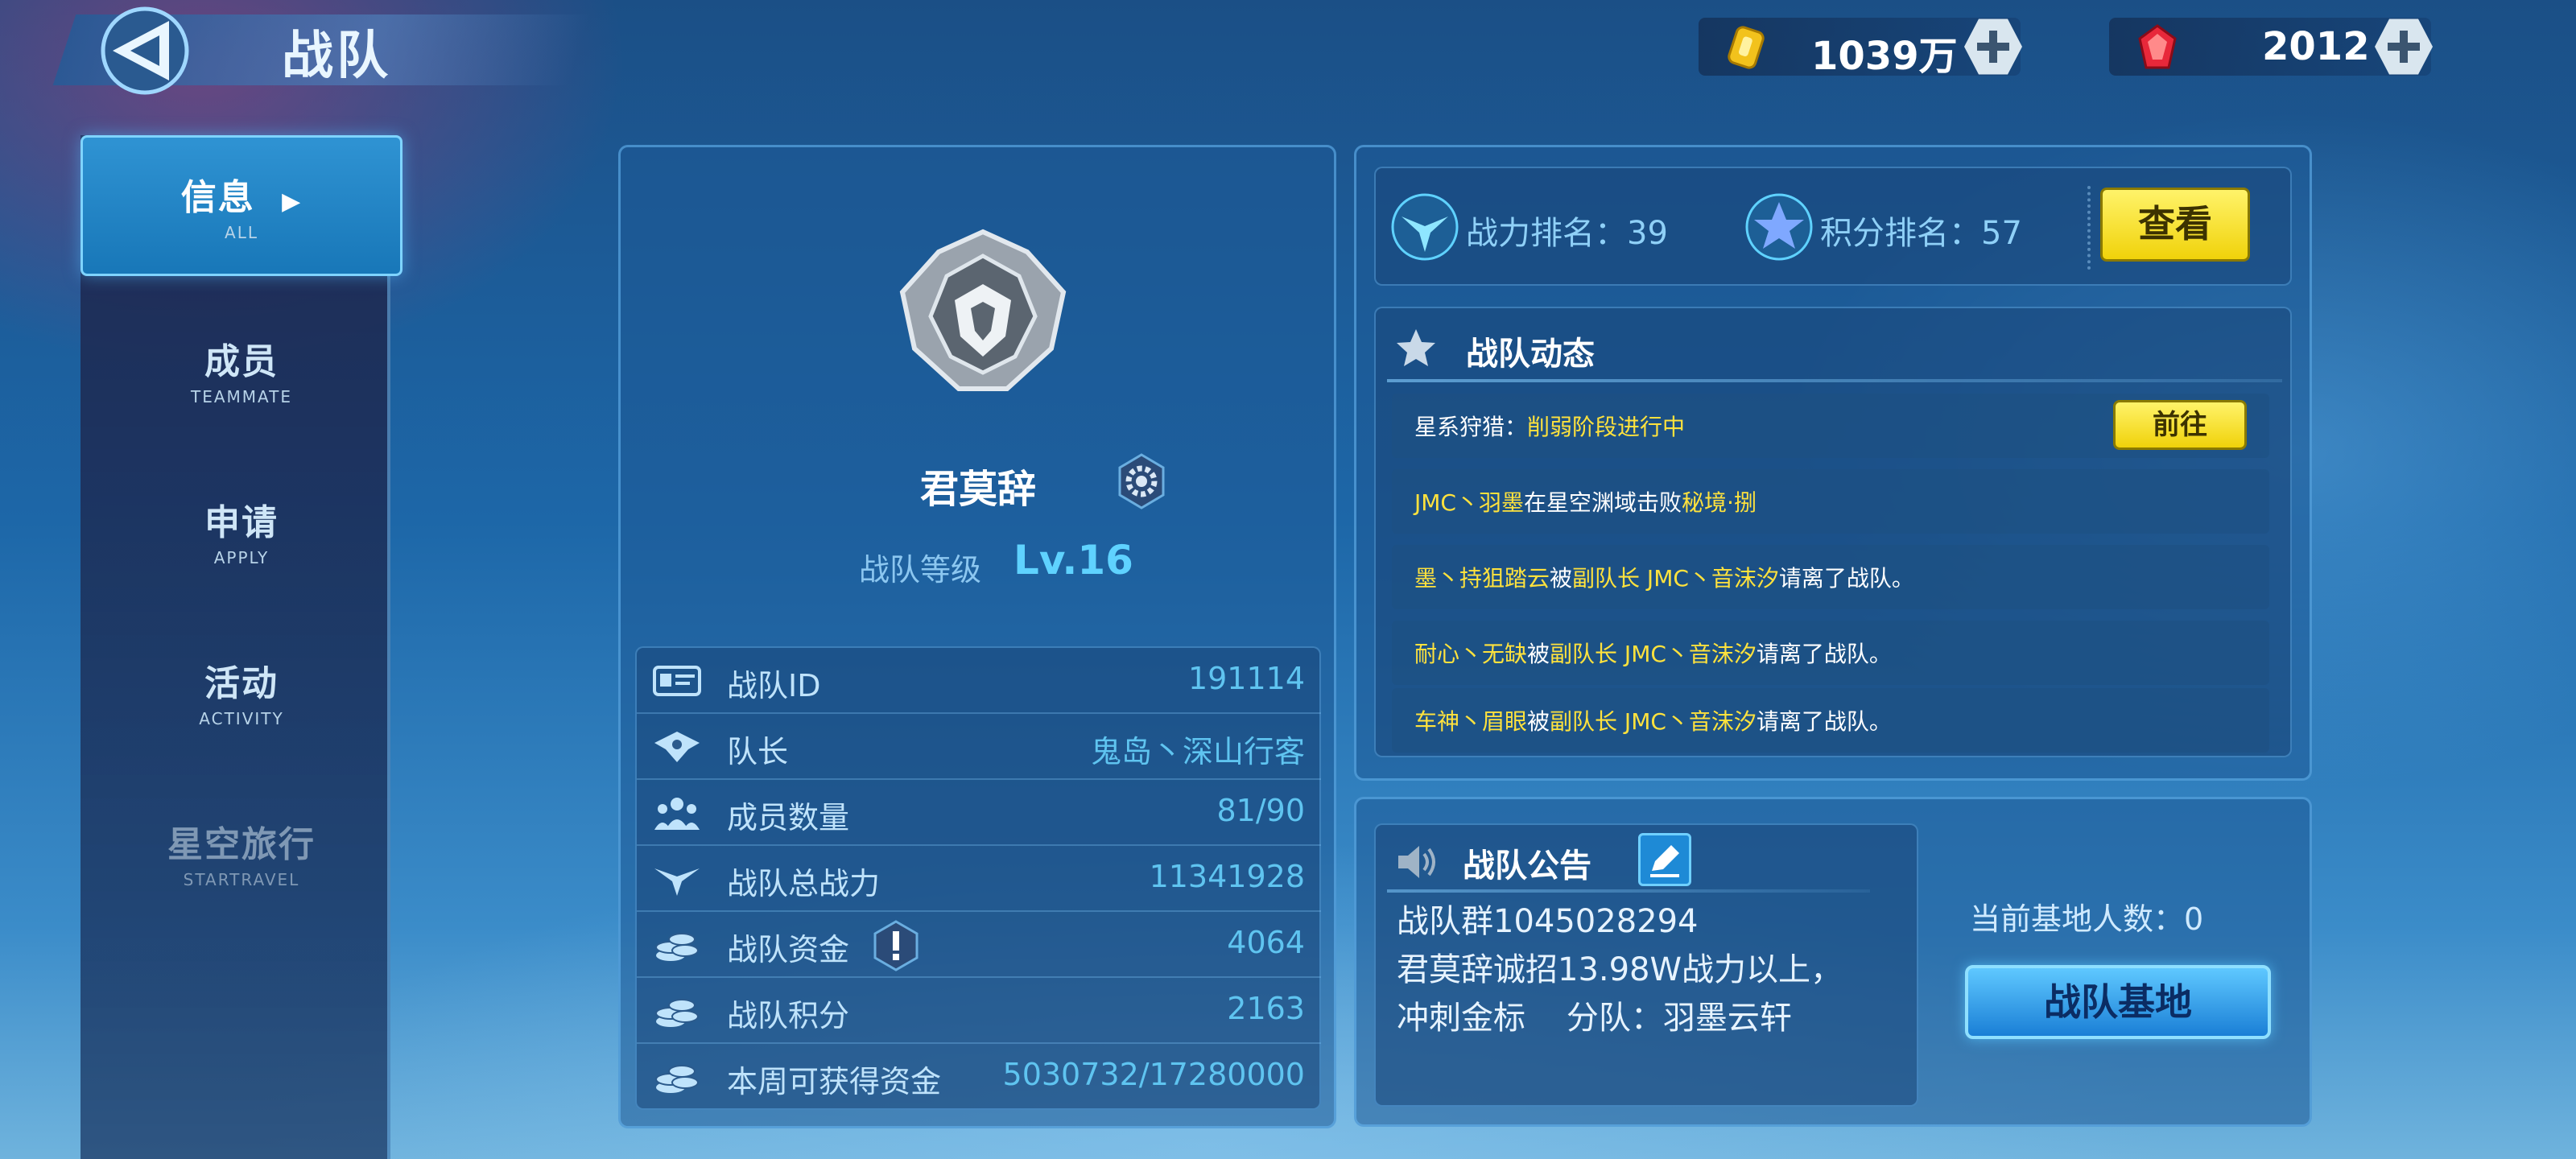 The height and width of the screenshot is (1159, 2576). I want to click on stat-value: 191114, so click(1246, 678).